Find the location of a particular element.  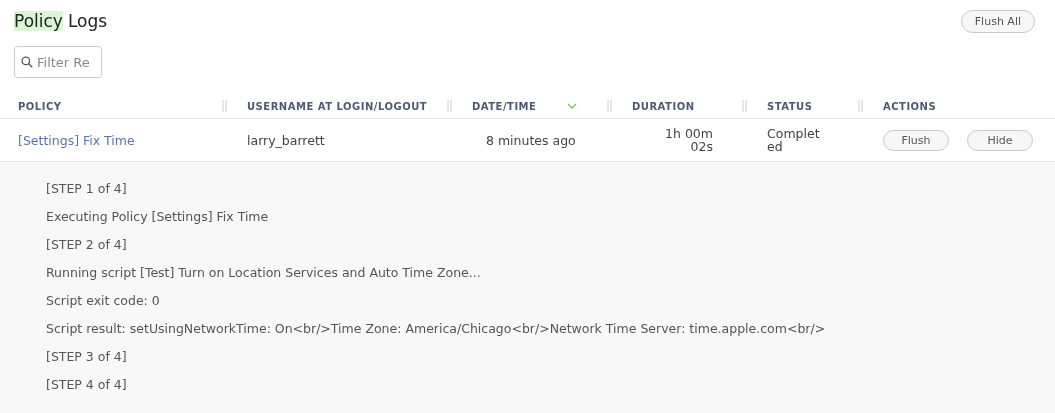

datetime-cell: 8 minutes ago is located at coordinates (531, 140).